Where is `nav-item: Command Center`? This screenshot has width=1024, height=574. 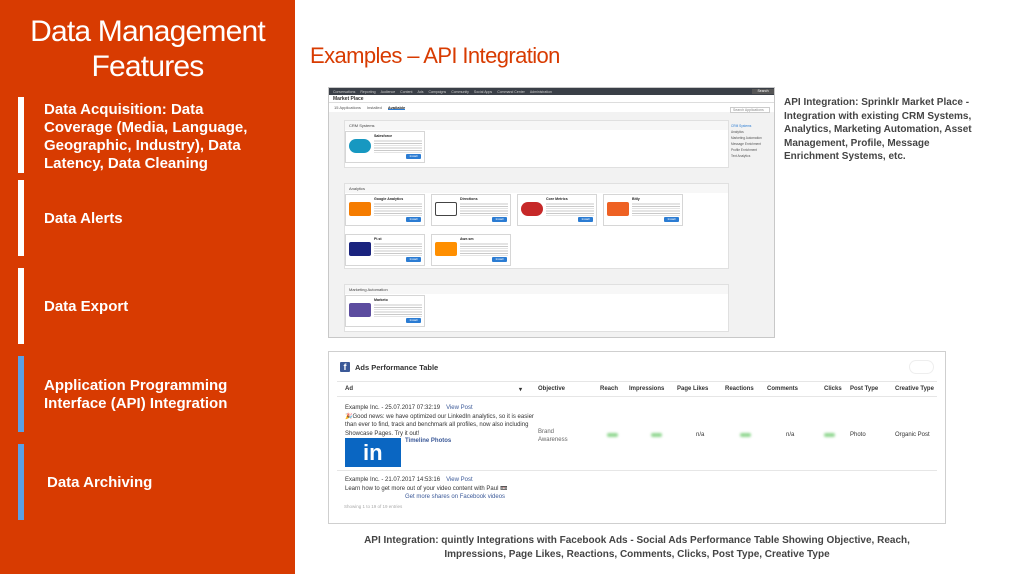
nav-item: Command Center is located at coordinates (511, 92).